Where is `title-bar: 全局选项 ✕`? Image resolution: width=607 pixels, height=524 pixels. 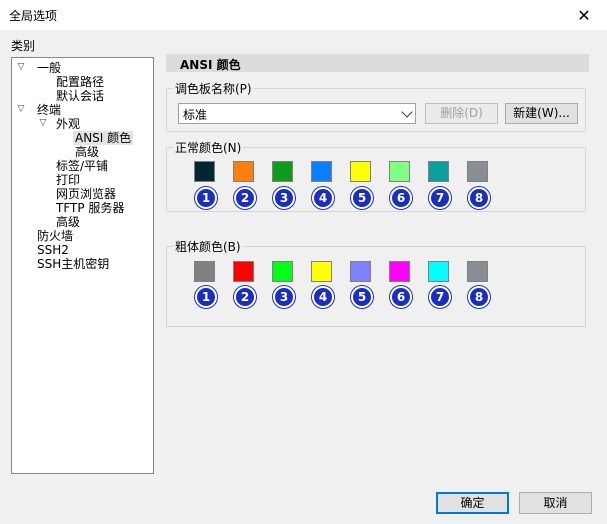
title-bar: 全局选项 ✕ is located at coordinates (303, 15).